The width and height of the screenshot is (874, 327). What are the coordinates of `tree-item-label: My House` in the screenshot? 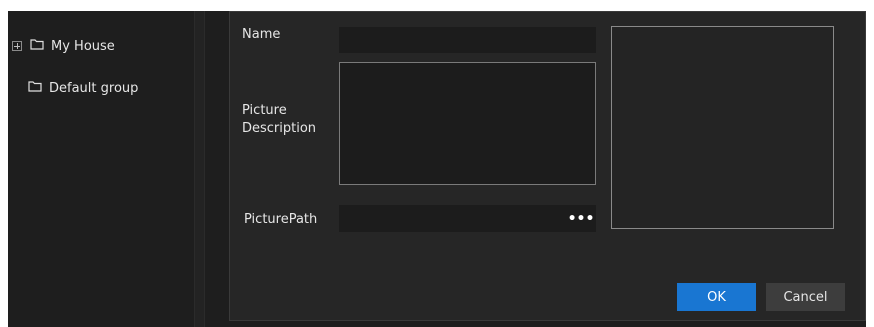 It's located at (83, 46).